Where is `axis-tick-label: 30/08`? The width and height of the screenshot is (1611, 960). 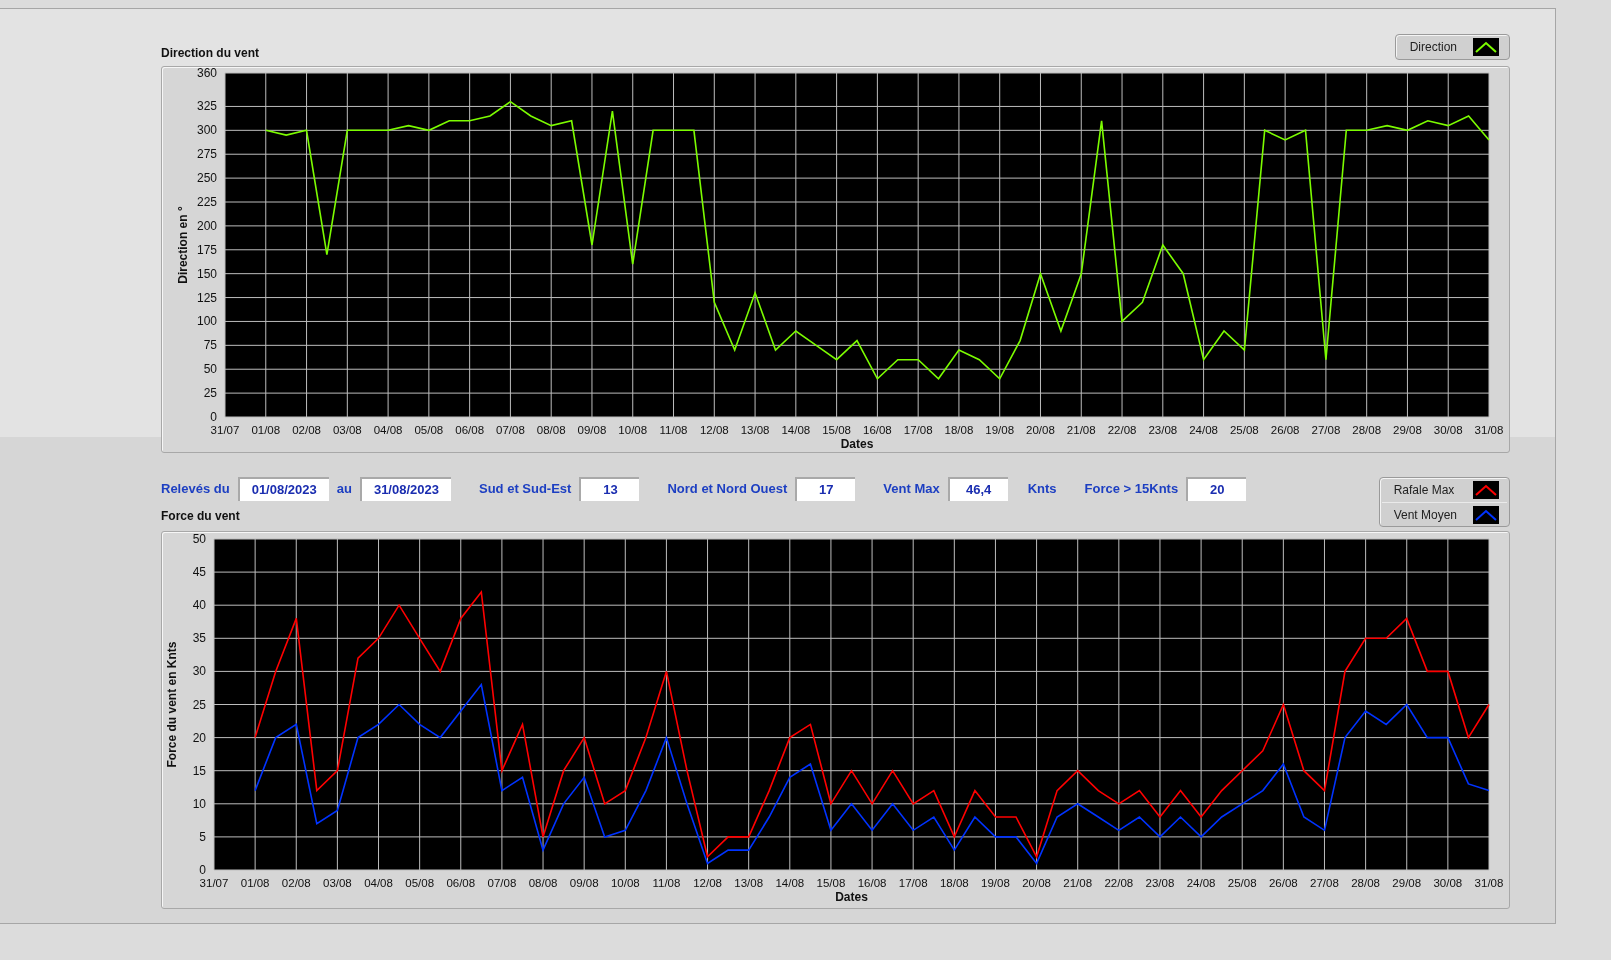
axis-tick-label: 30/08 is located at coordinates (1448, 883).